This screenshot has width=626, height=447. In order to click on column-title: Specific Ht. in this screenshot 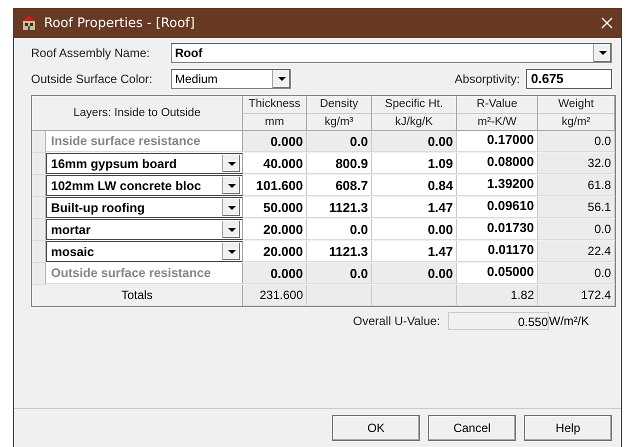, I will do `click(414, 105)`.